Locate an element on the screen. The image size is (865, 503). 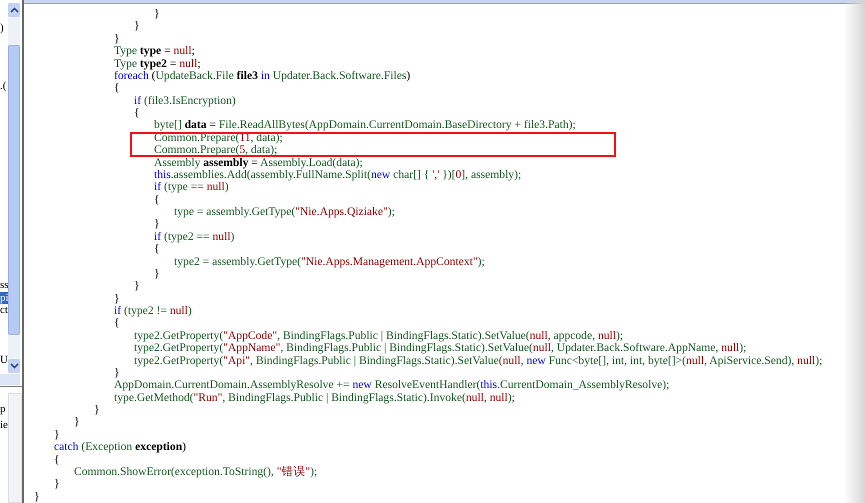
code-line: Common.Prepare(5, data); is located at coordinates (215, 150).